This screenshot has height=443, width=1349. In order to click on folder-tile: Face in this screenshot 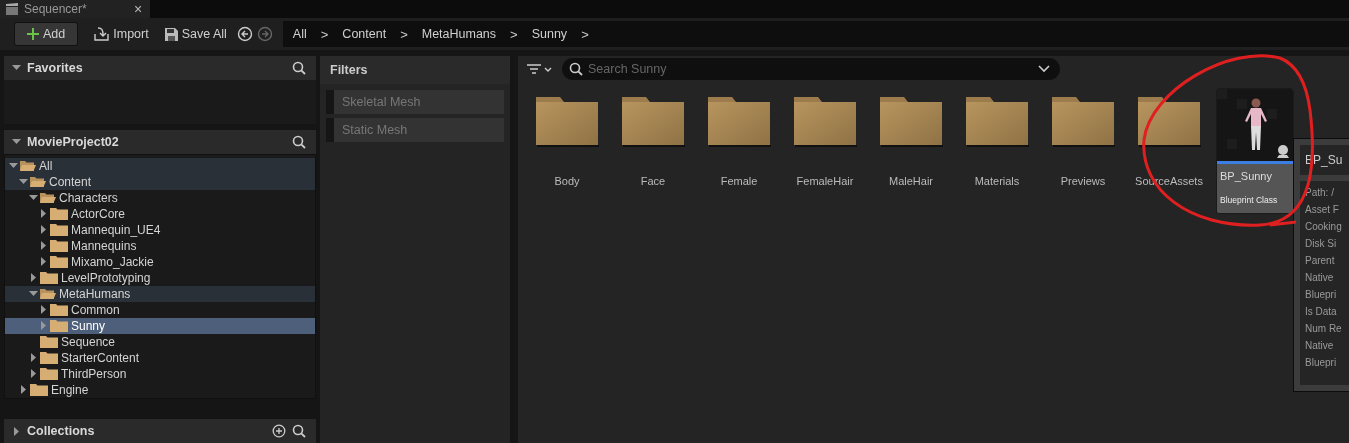, I will do `click(653, 151)`.